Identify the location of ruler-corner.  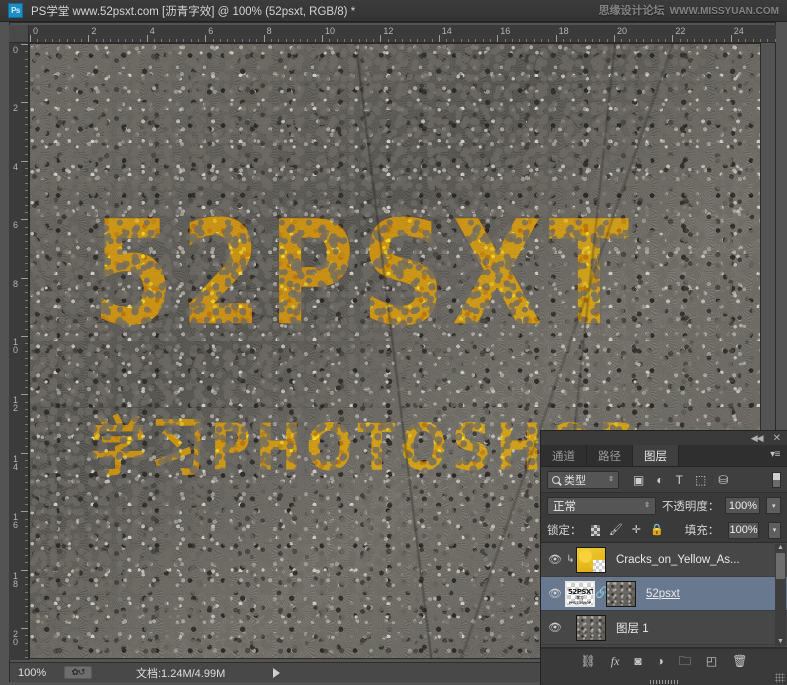
(19, 34).